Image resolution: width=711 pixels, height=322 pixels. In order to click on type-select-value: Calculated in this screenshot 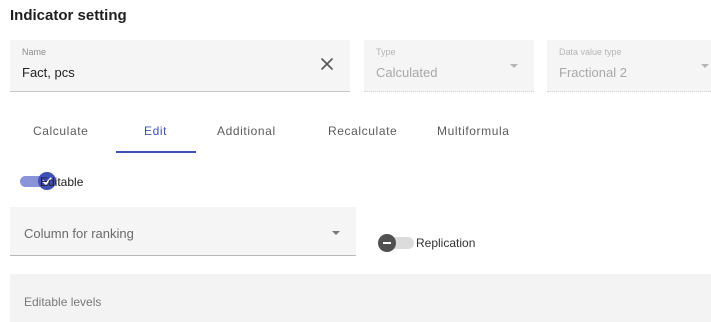, I will do `click(407, 72)`.